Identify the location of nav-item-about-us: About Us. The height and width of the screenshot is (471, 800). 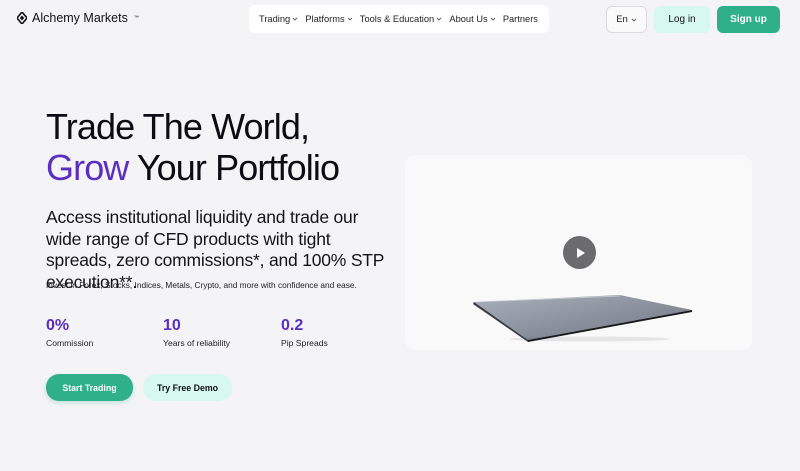
(472, 19).